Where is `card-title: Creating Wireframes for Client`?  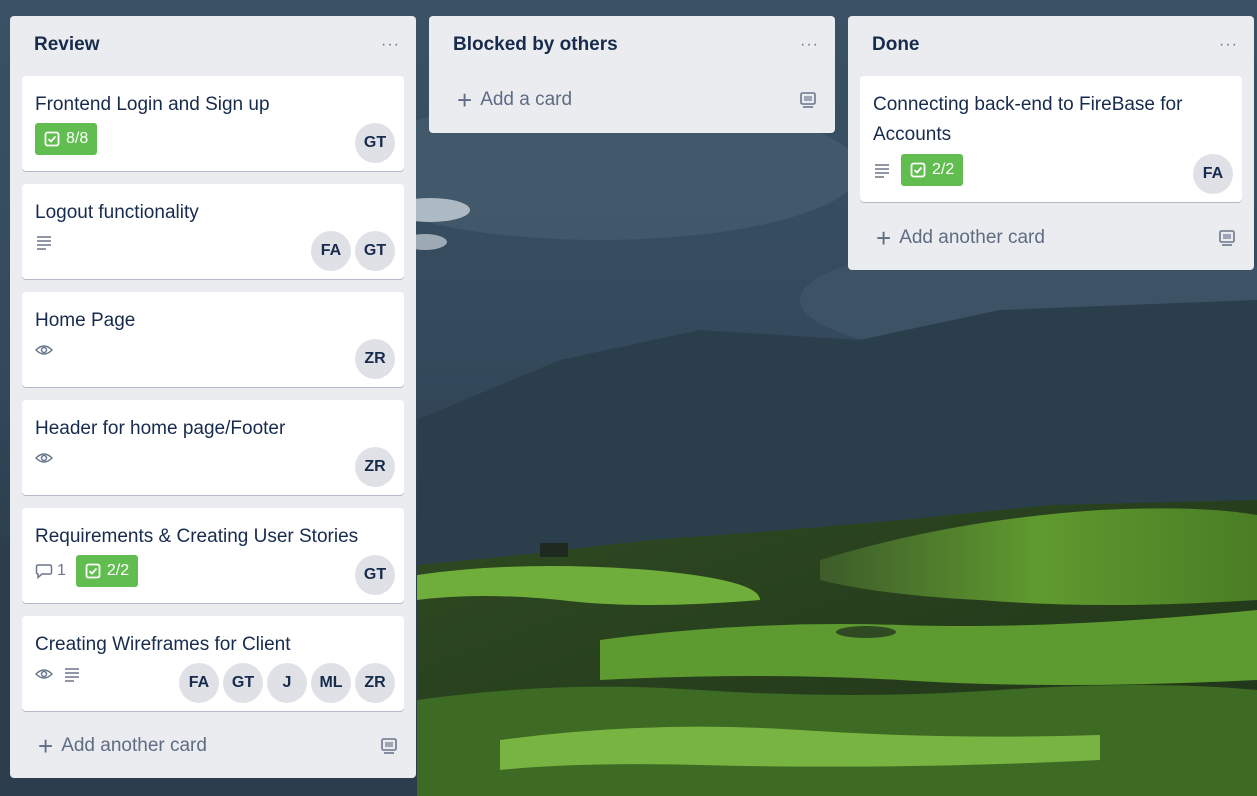 card-title: Creating Wireframes for Client is located at coordinates (163, 644).